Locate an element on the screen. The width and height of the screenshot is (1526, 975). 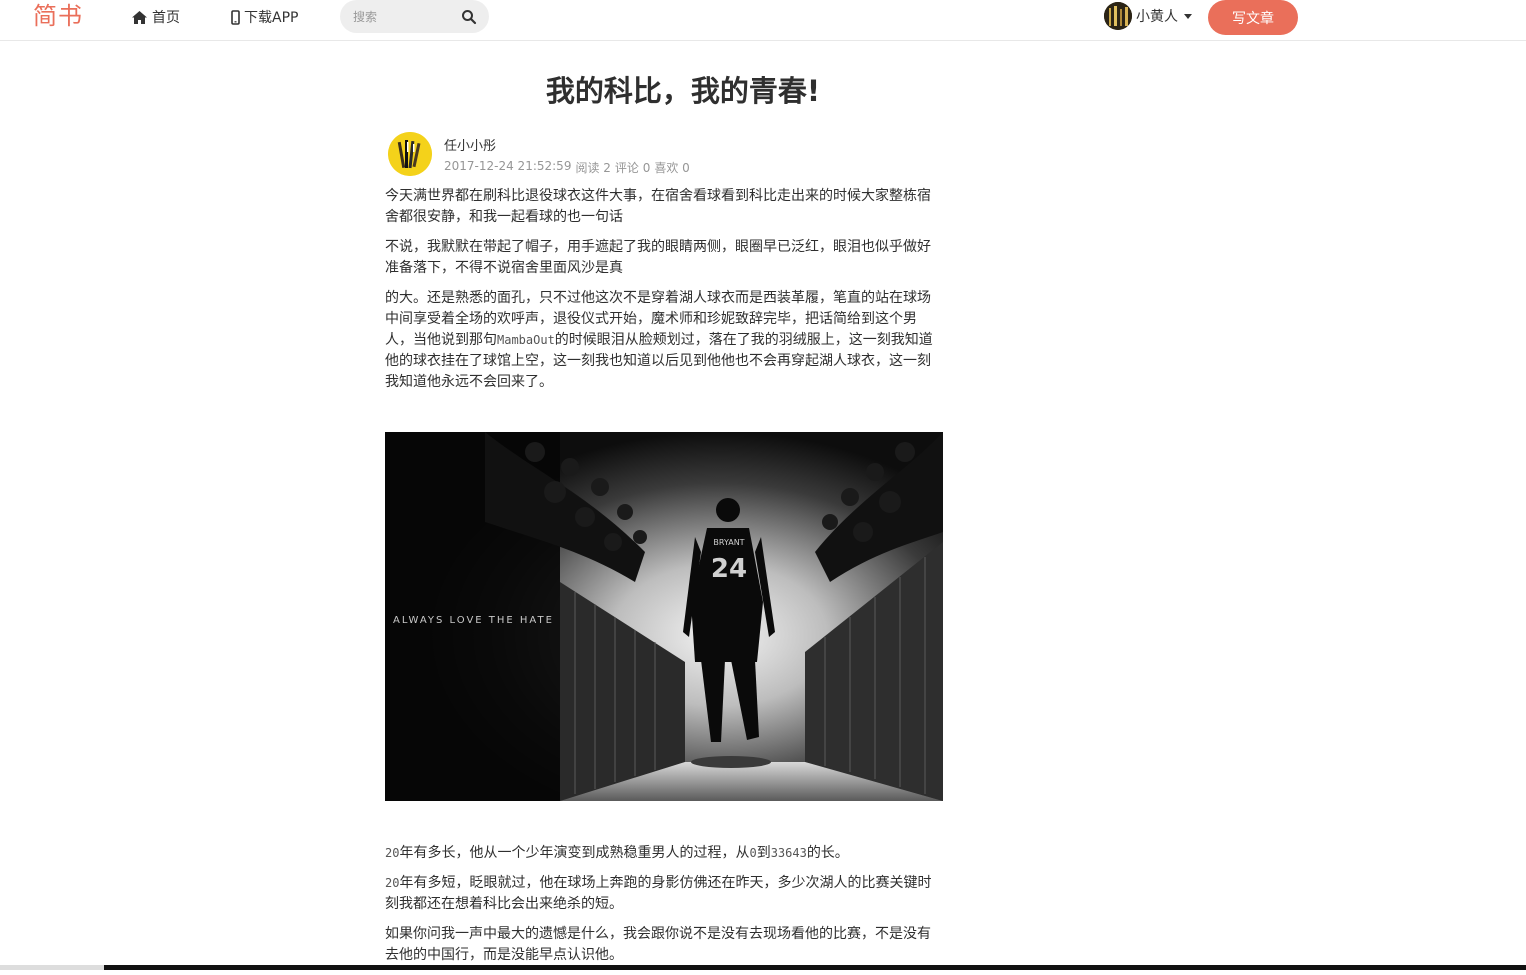
article-paragraph: 20年有多长，他从一个少年演变到成熟稳重男人的过程，从0到33643的长。 is located at coordinates (664, 853).